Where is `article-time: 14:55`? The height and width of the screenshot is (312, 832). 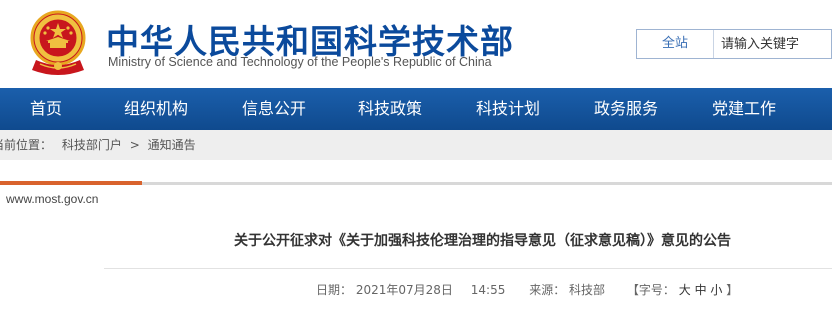
article-time: 14:55 is located at coordinates (488, 290).